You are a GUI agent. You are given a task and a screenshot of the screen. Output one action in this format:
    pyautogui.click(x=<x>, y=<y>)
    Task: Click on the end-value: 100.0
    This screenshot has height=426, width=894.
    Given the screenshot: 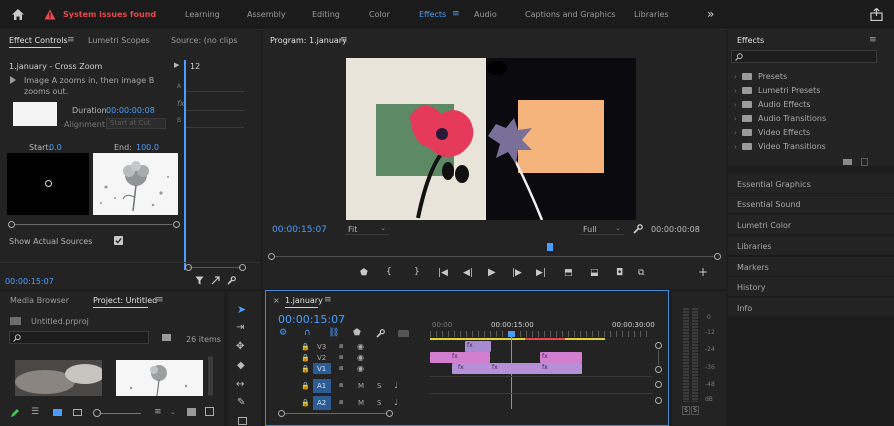 What is the action you would take?
    pyautogui.click(x=147, y=147)
    